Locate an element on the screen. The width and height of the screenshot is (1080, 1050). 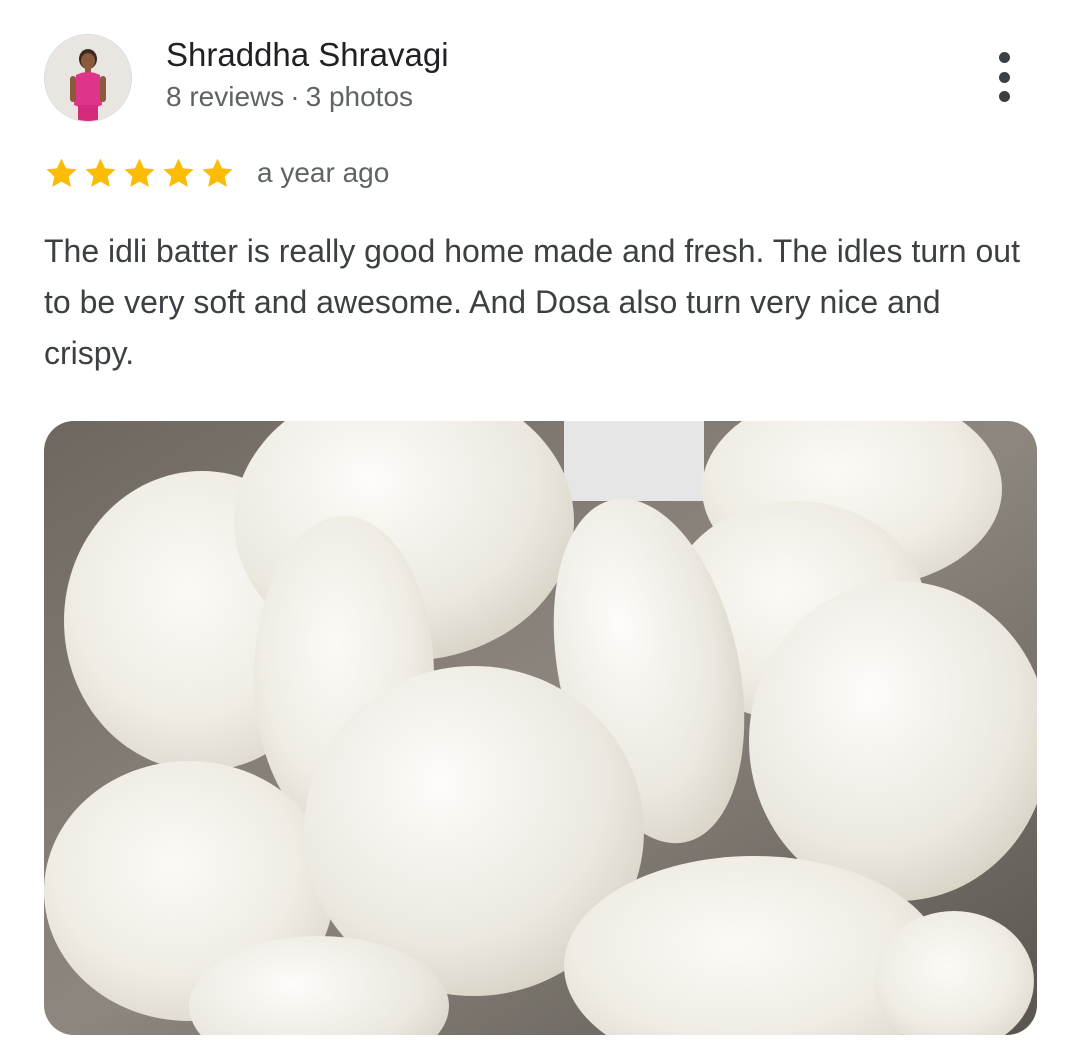
more-options-button is located at coordinates (1004, 77).